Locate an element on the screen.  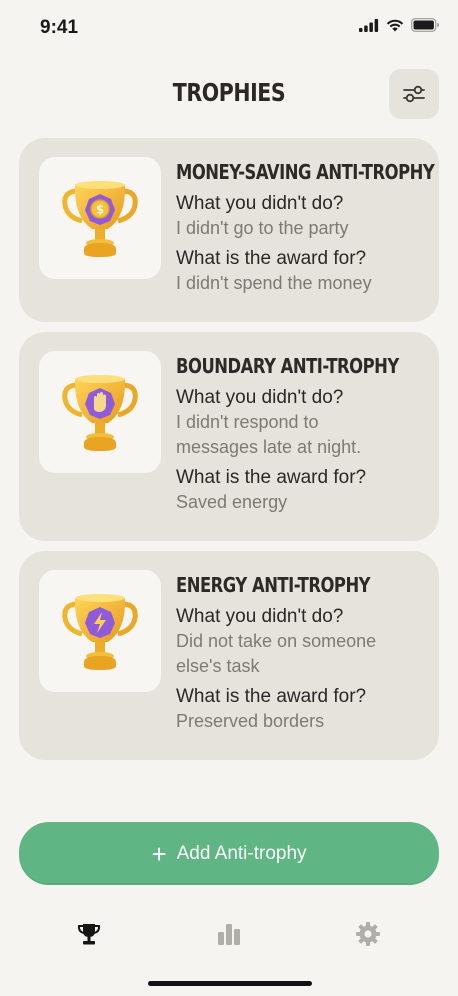
answer-text: I didn't spend the money is located at coordinates (274, 283).